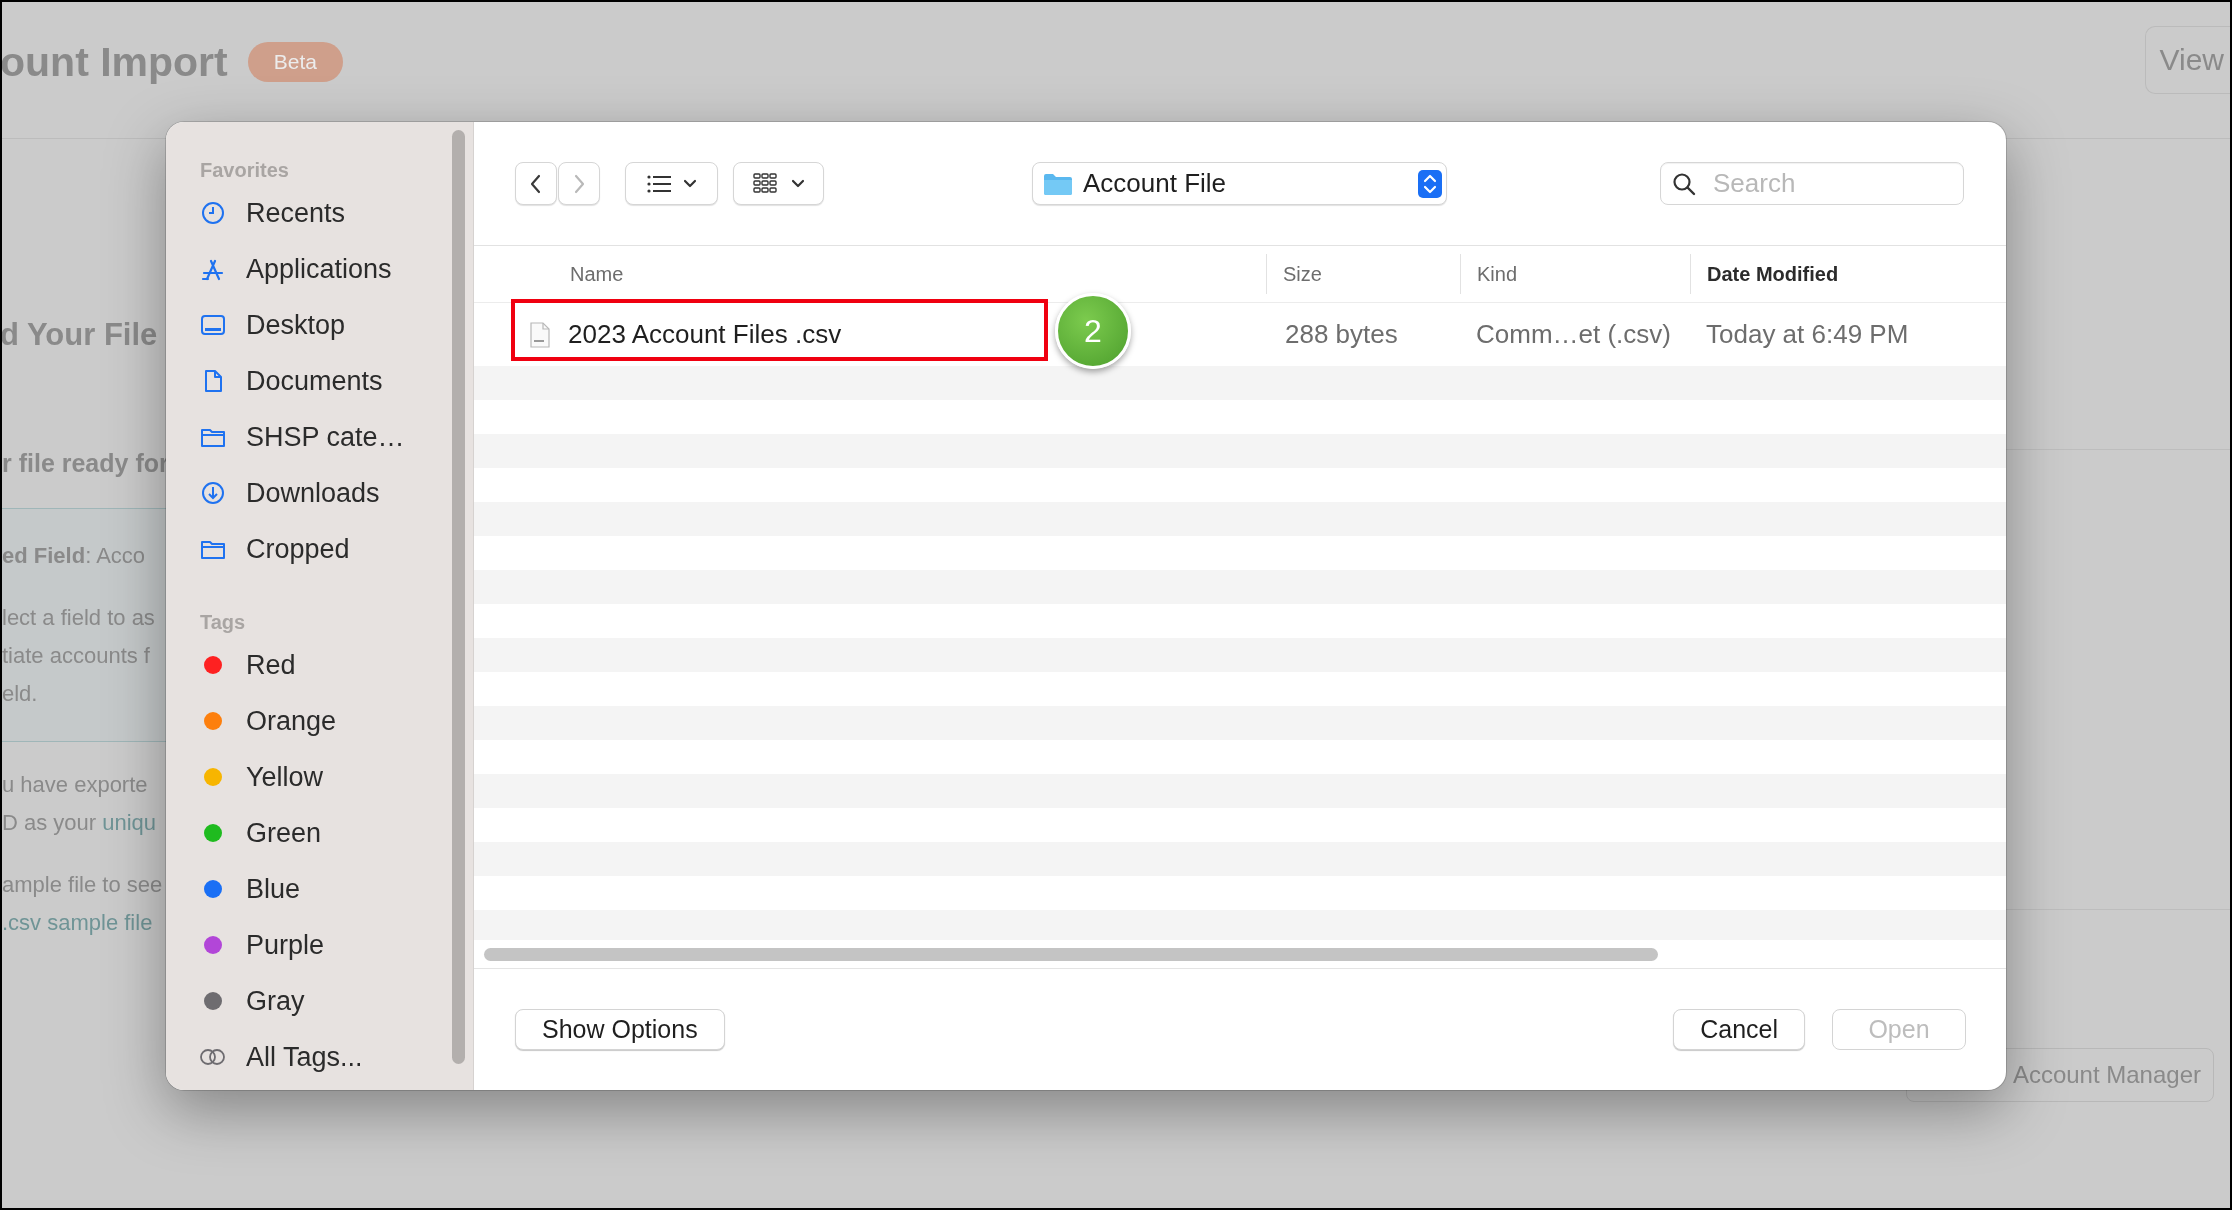  What do you see at coordinates (325, 777) in the screenshot?
I see `sidebar-item: Yellow` at bounding box center [325, 777].